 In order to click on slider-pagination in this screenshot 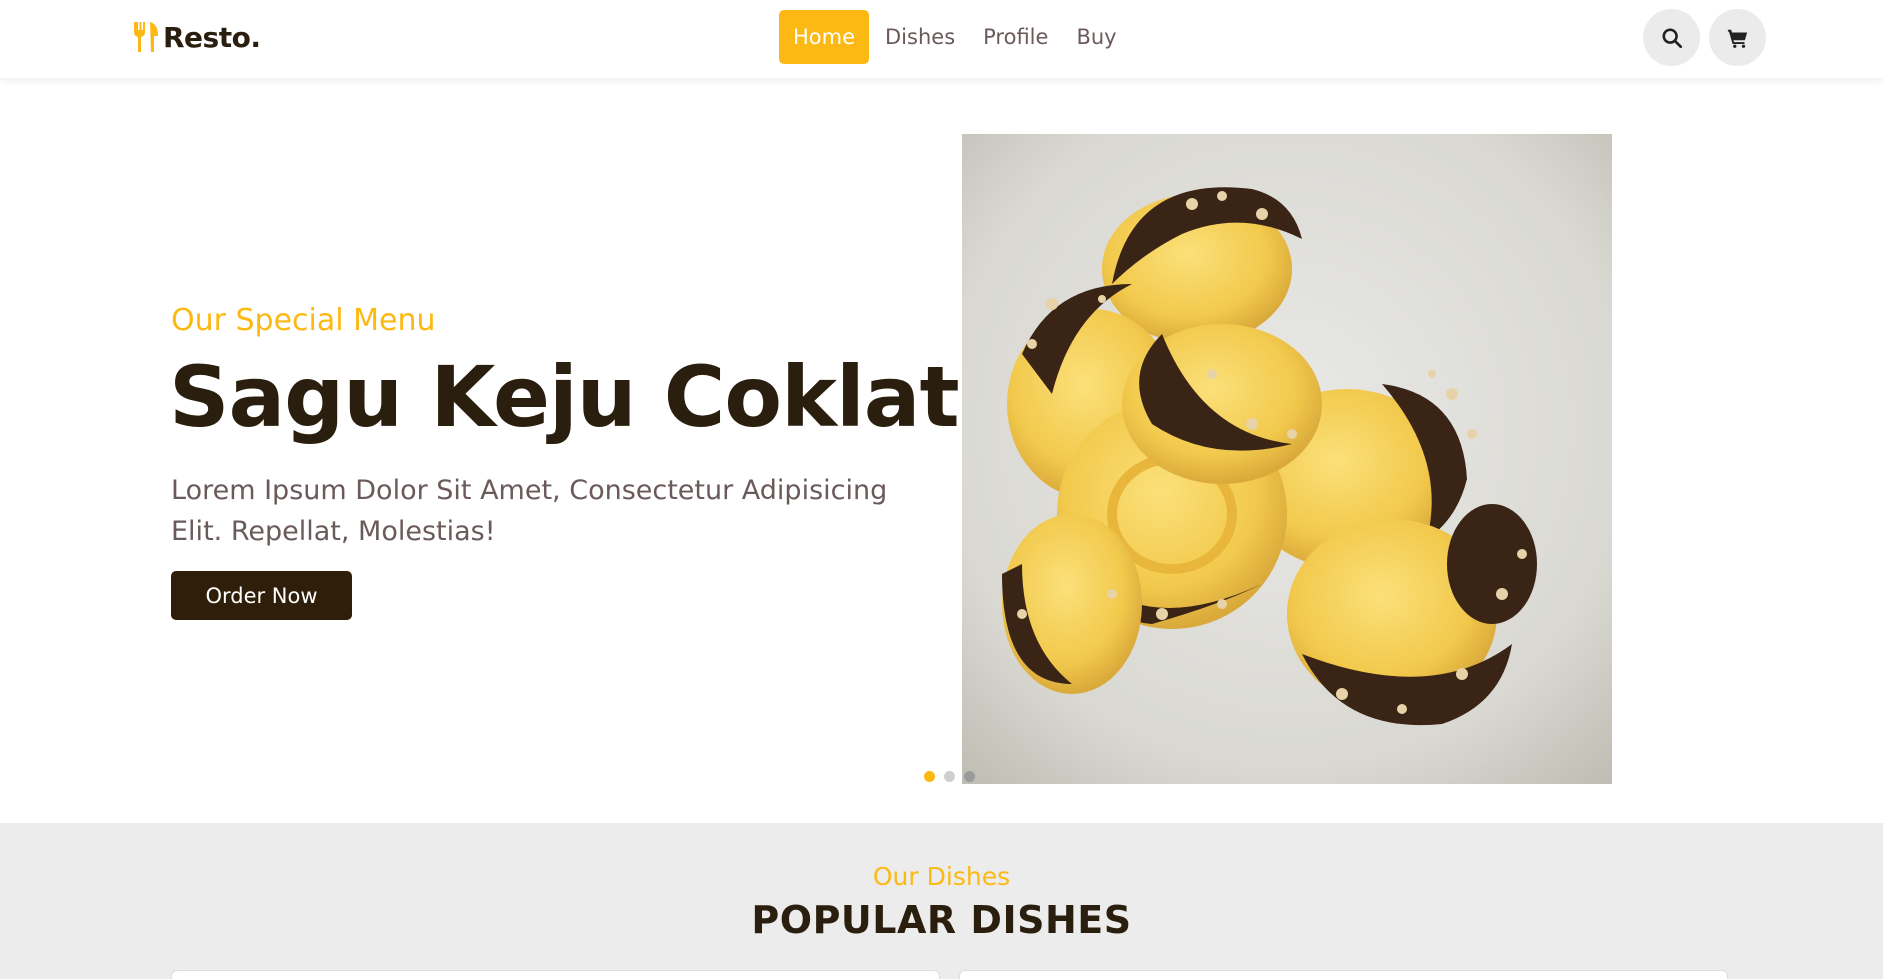, I will do `click(949, 776)`.